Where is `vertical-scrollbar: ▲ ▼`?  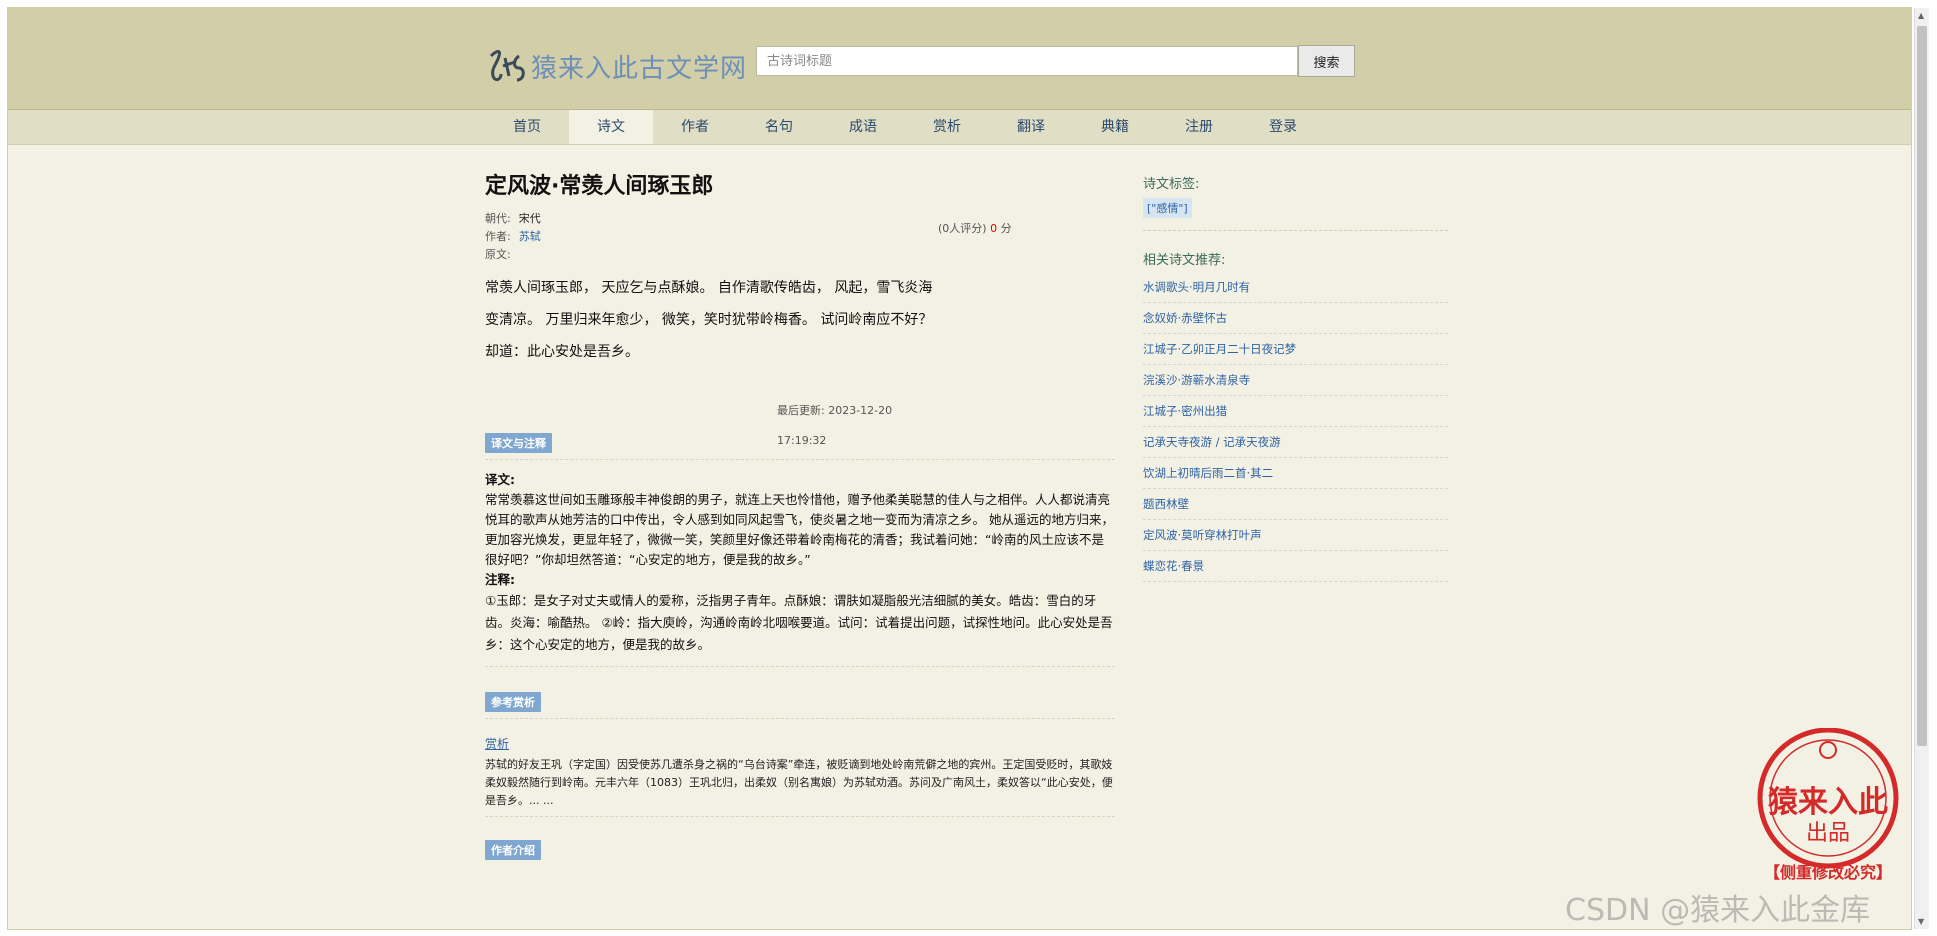 vertical-scrollbar: ▲ ▼ is located at coordinates (1921, 468).